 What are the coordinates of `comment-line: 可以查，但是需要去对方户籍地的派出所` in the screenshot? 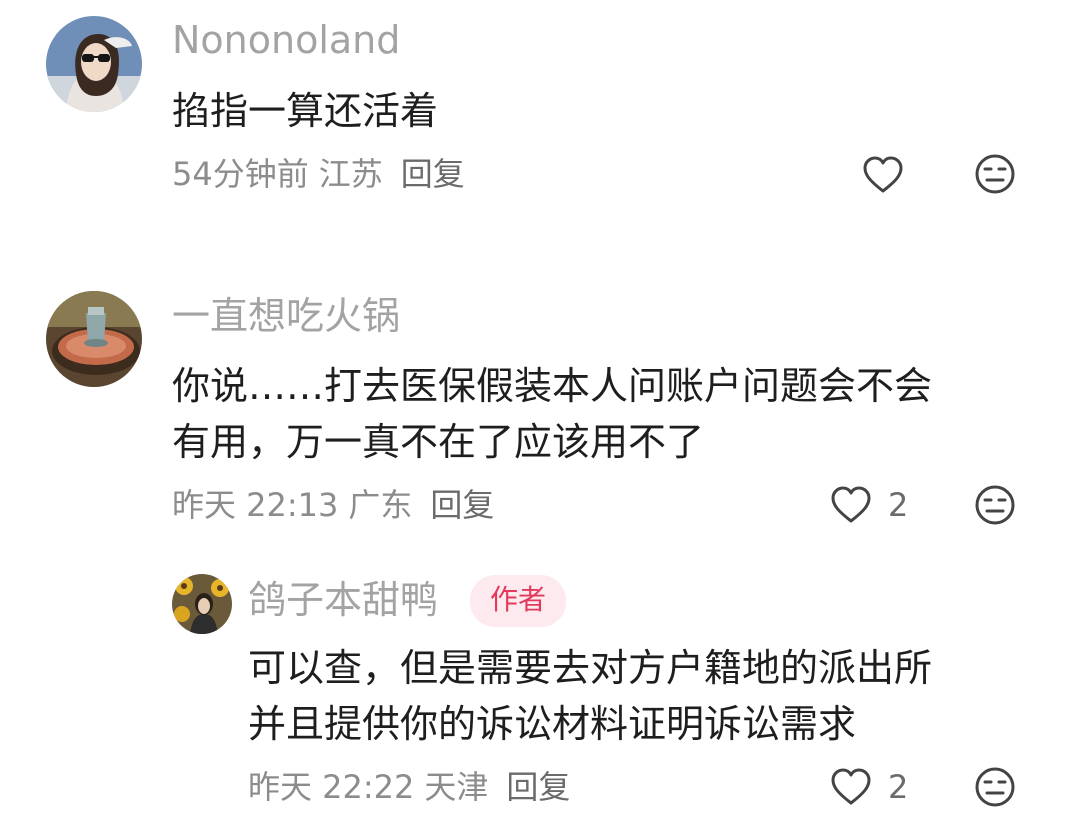 It's located at (590, 668).